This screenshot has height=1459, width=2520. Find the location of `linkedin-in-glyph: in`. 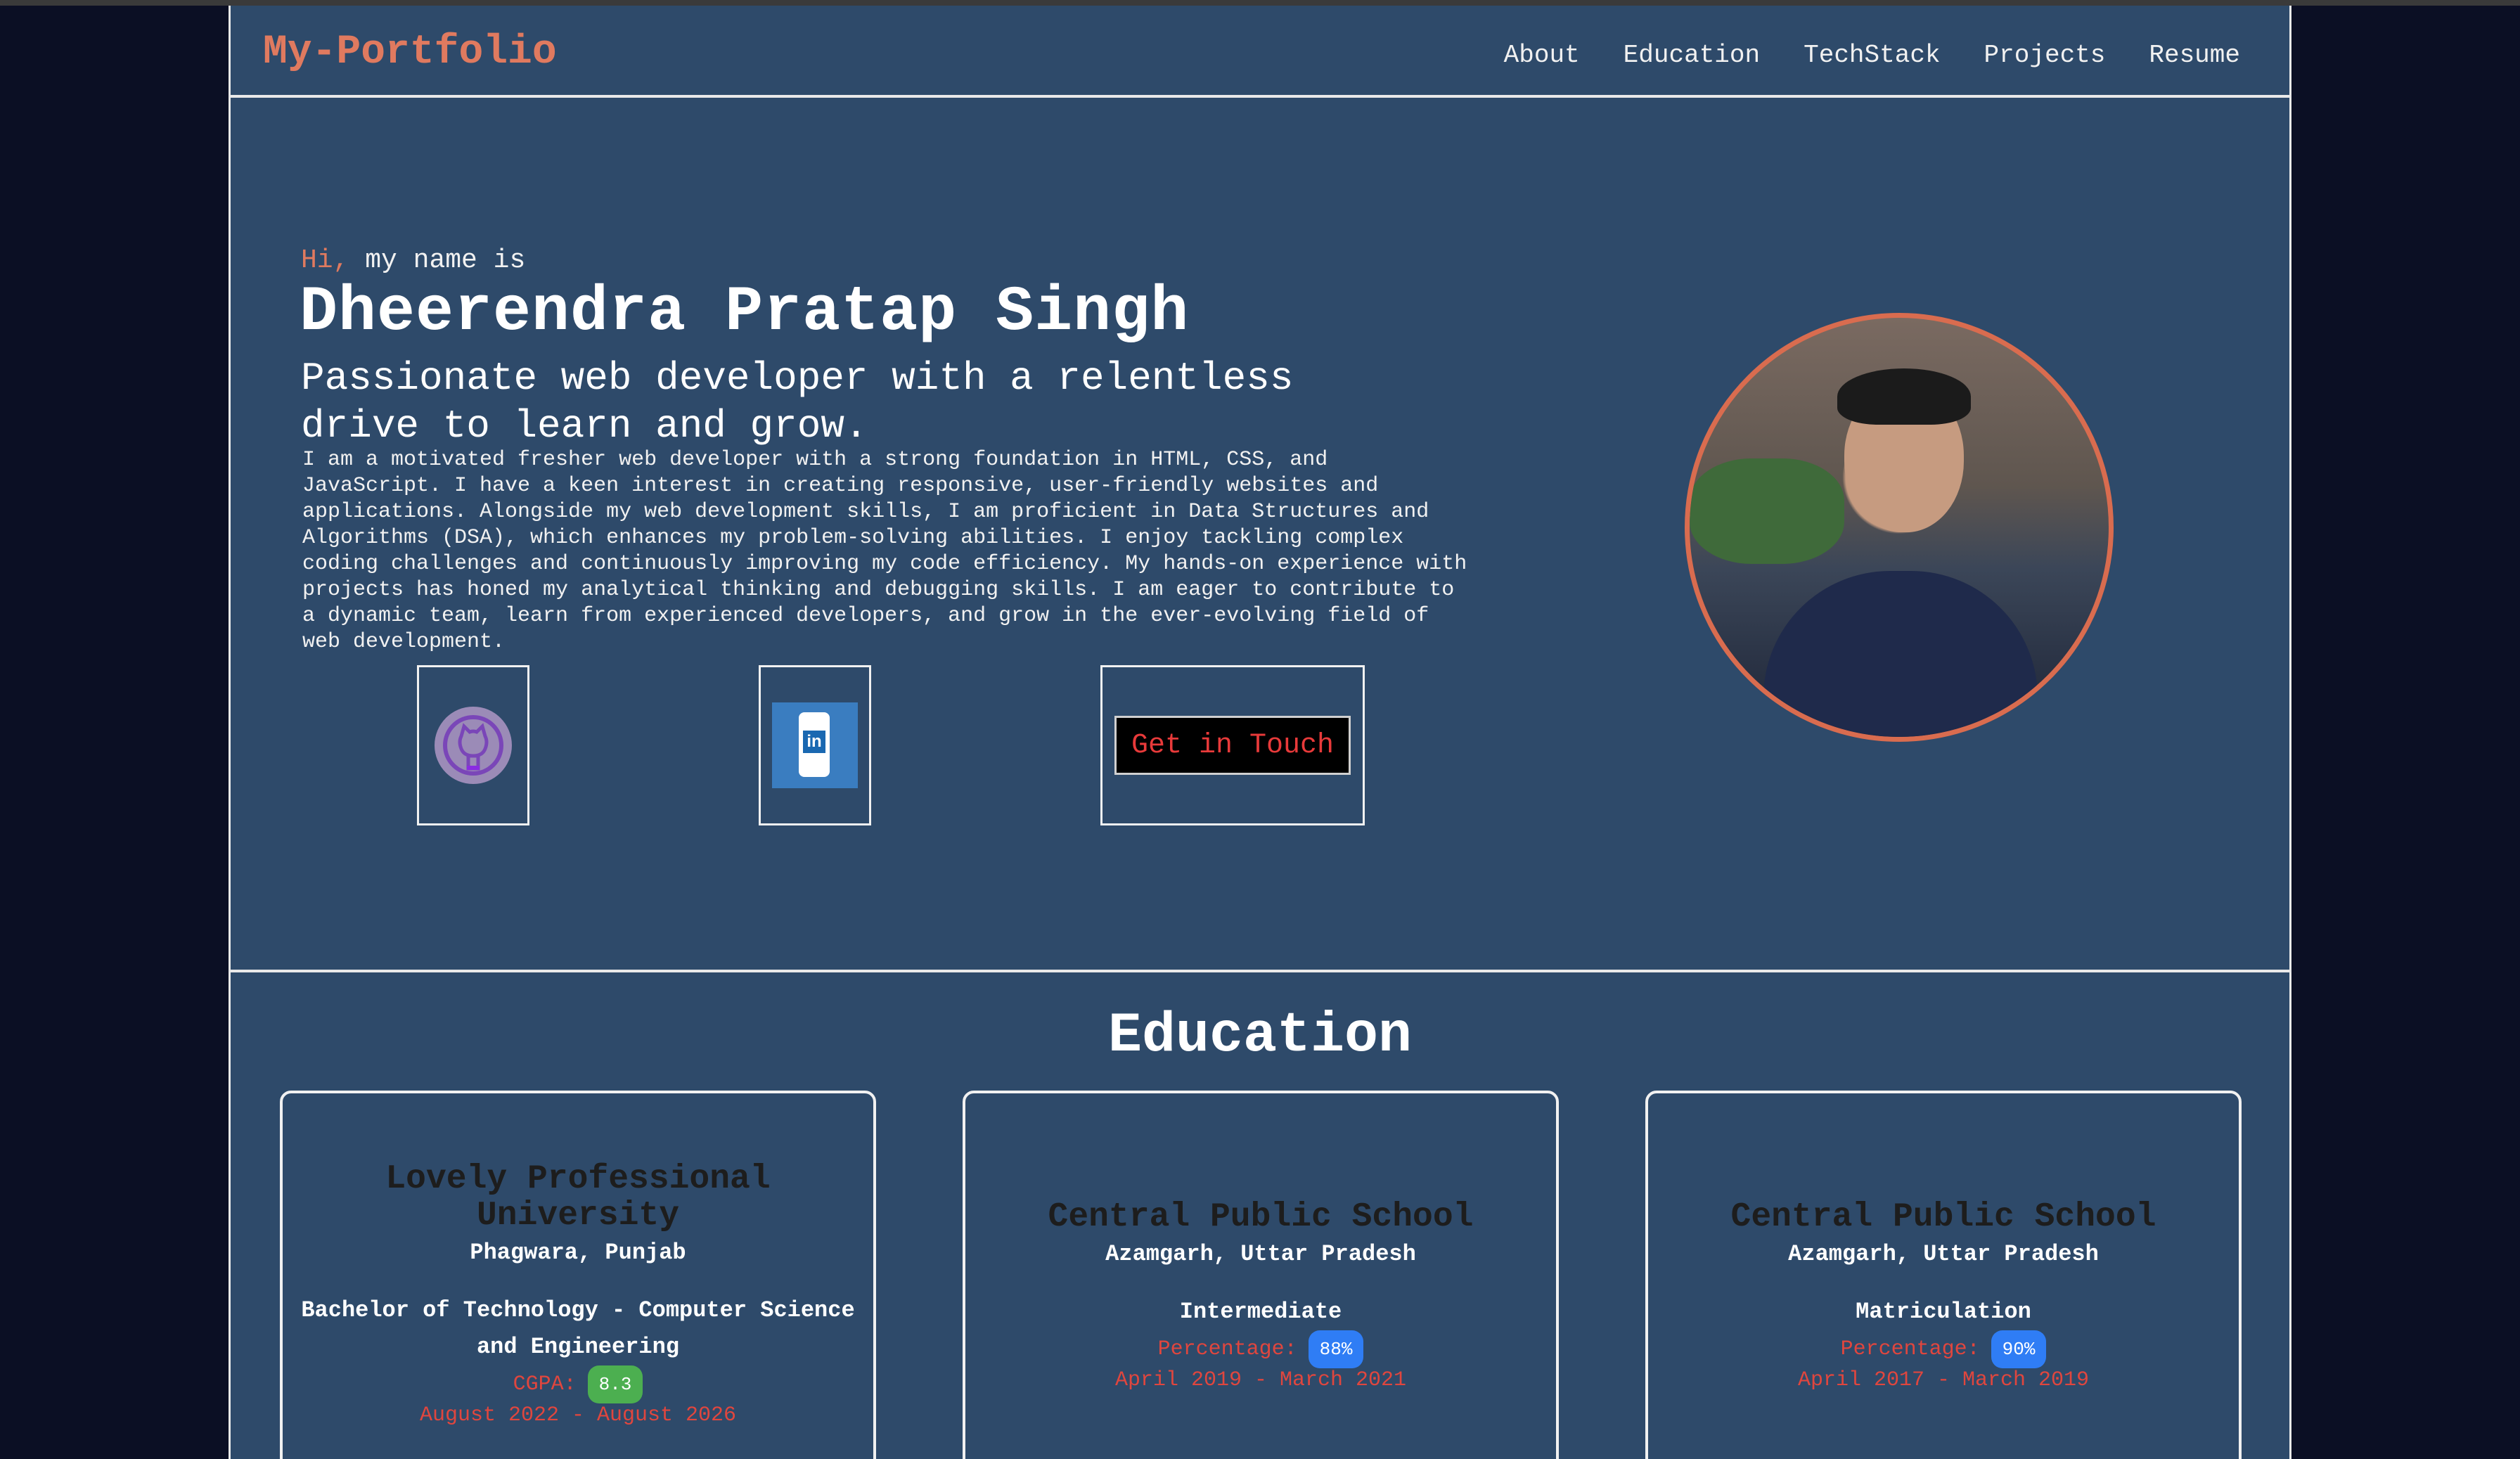

linkedin-in-glyph: in is located at coordinates (814, 742).